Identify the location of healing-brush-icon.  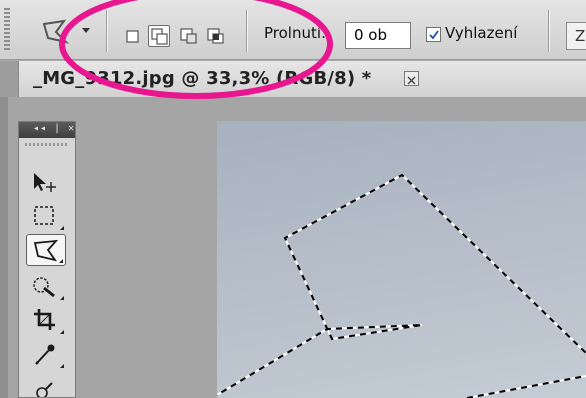
(44, 389).